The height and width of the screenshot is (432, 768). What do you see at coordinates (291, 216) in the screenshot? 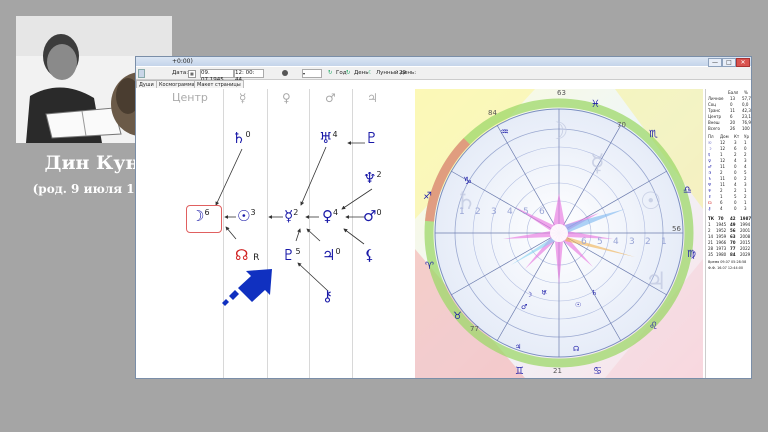
I see `node-mercury: ☿2` at bounding box center [291, 216].